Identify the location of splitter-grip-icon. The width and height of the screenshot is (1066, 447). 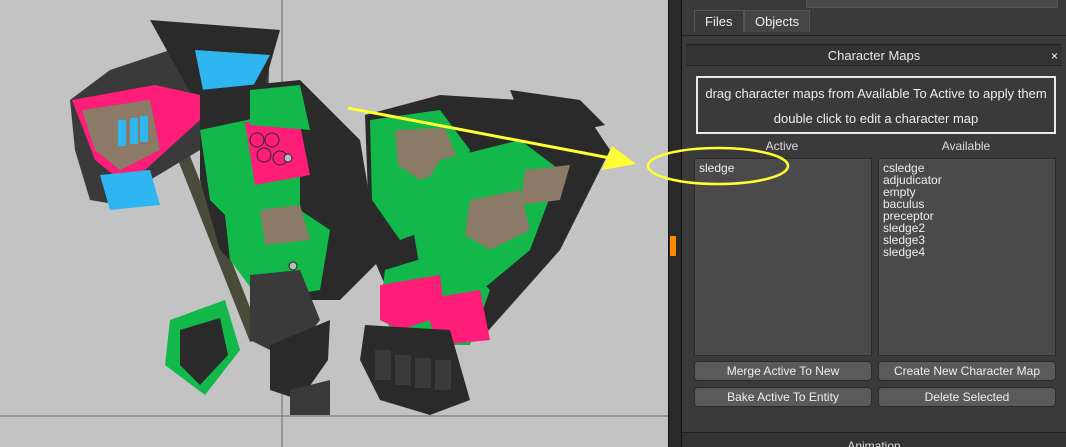
(673, 246).